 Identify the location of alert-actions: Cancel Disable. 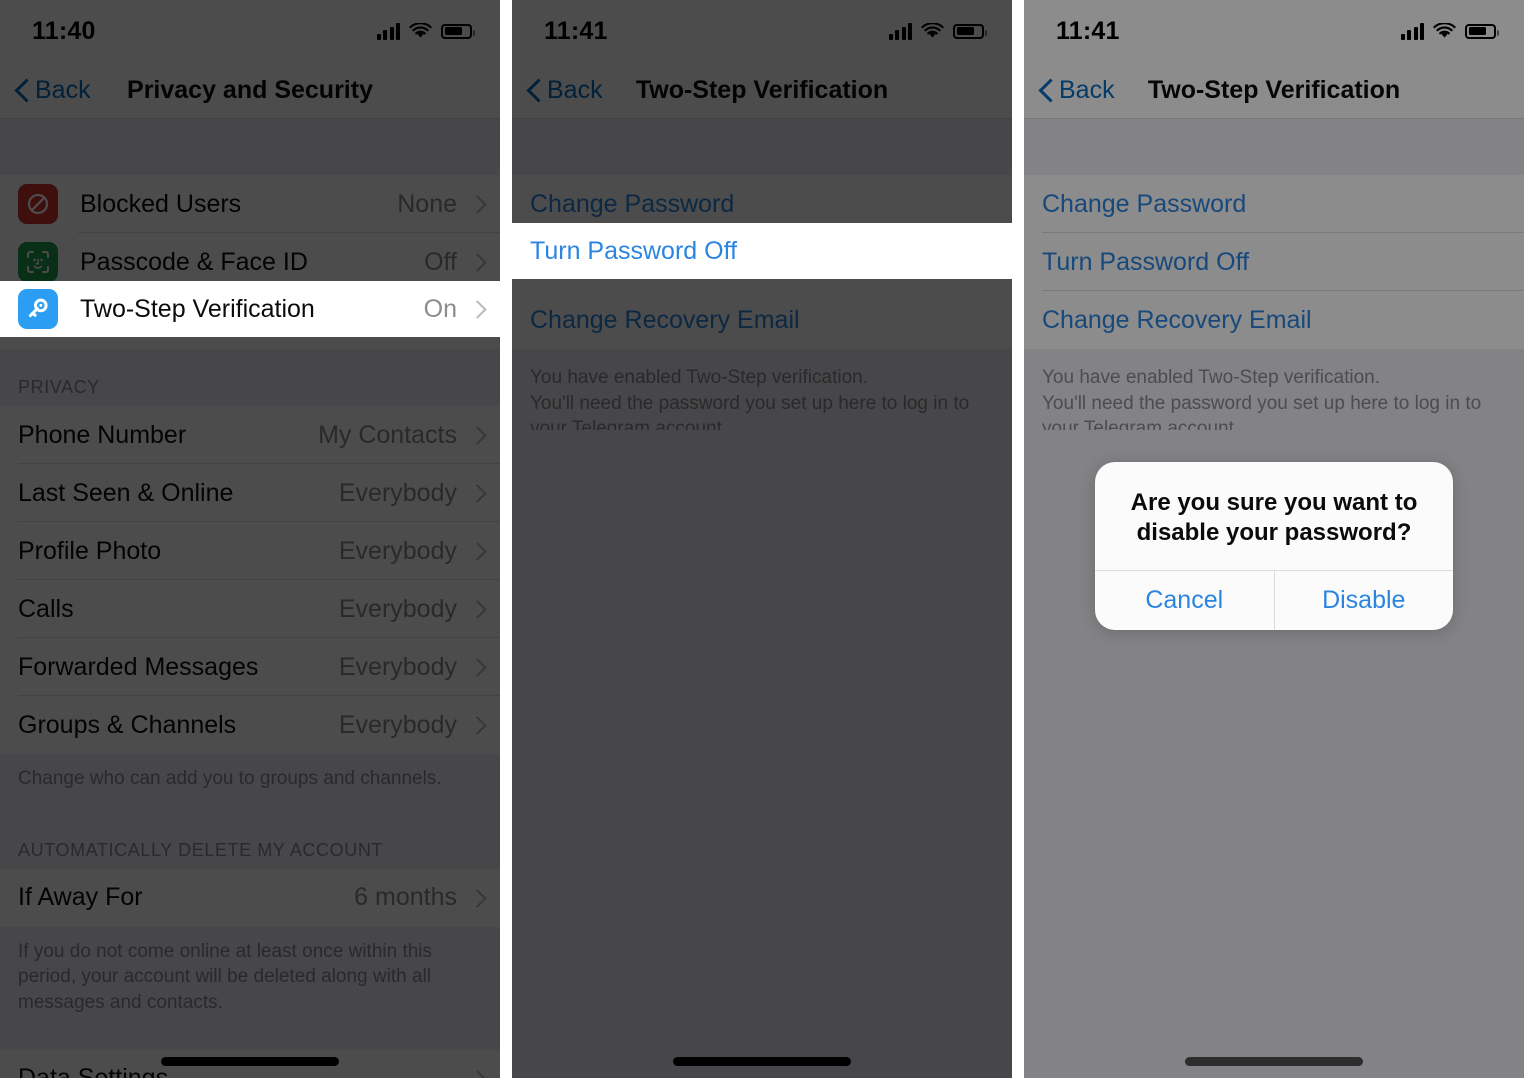
(1274, 600).